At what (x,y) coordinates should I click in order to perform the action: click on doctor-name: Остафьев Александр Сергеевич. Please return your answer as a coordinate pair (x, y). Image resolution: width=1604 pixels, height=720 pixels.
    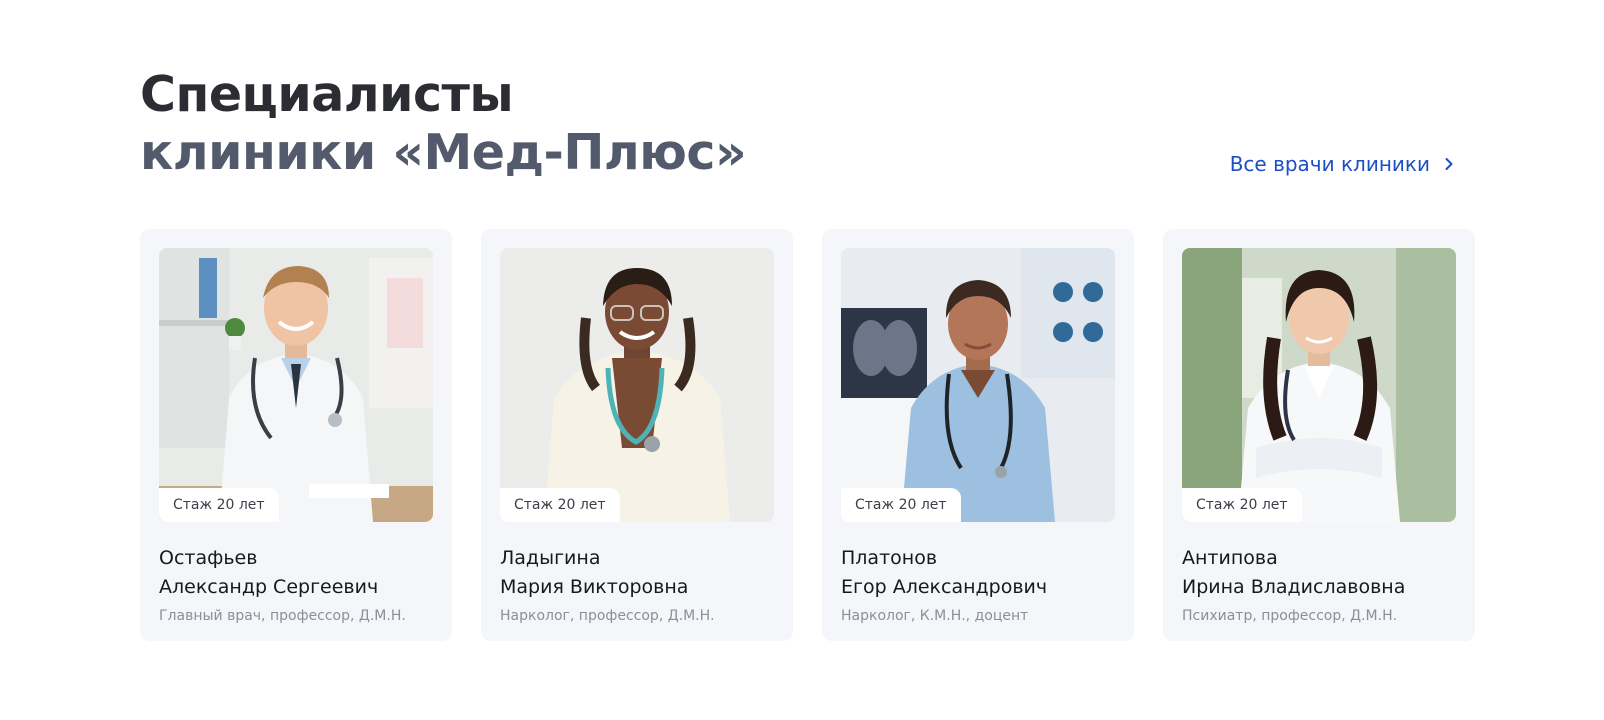
    Looking at the image, I should click on (296, 573).